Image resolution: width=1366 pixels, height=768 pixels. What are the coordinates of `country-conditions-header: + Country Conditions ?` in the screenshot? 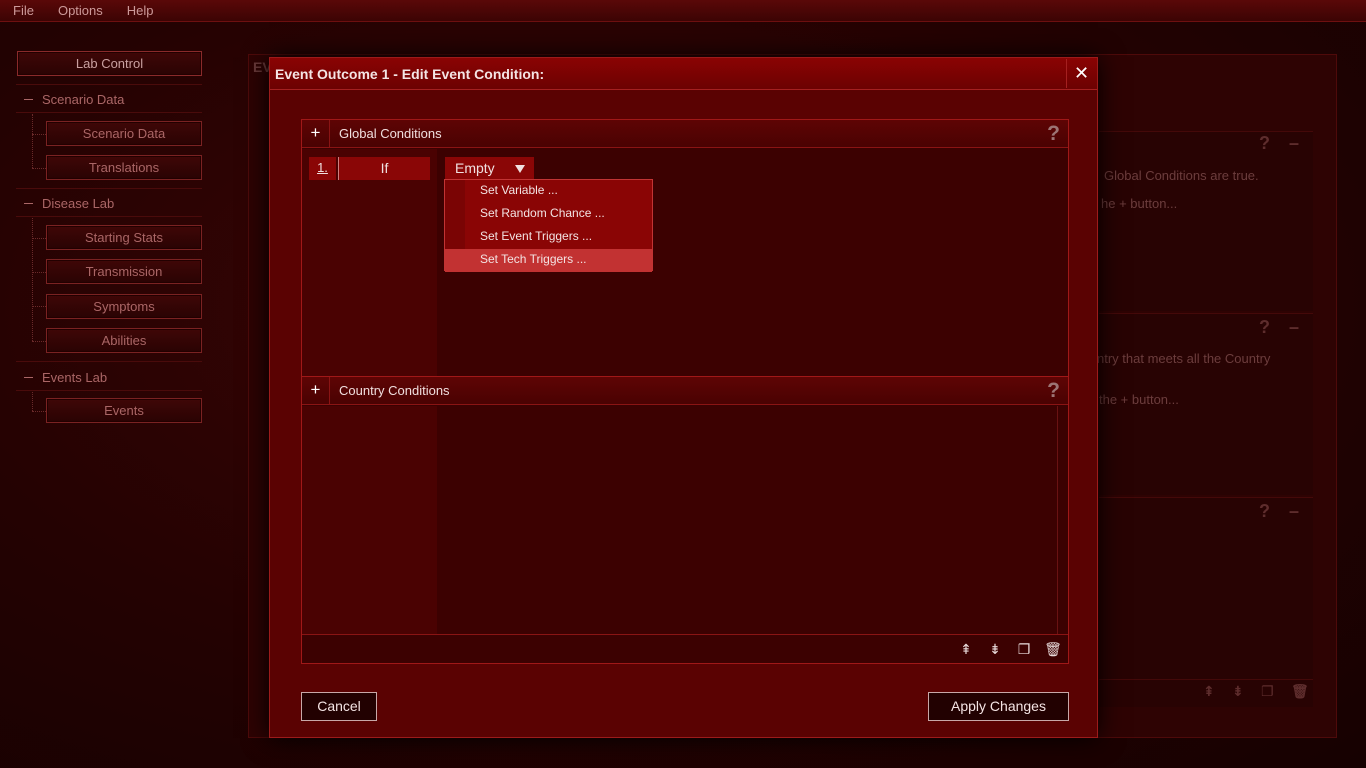 It's located at (685, 391).